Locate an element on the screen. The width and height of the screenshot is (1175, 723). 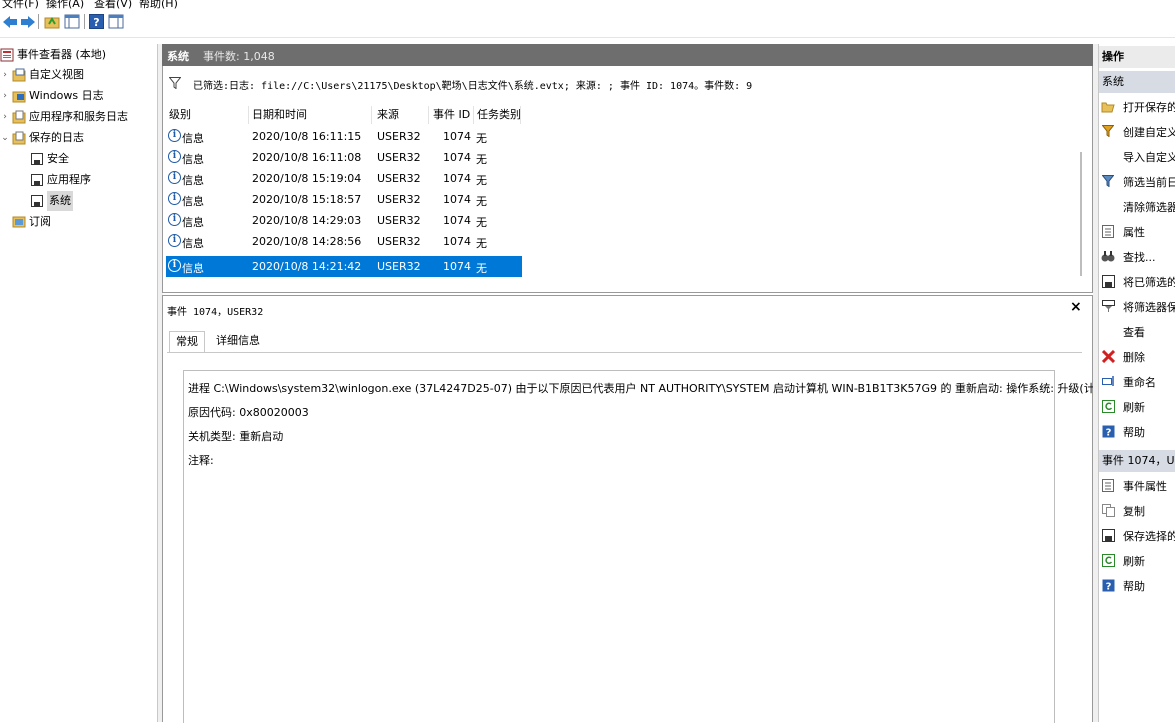
toolbar-separator is located at coordinates (38, 21).